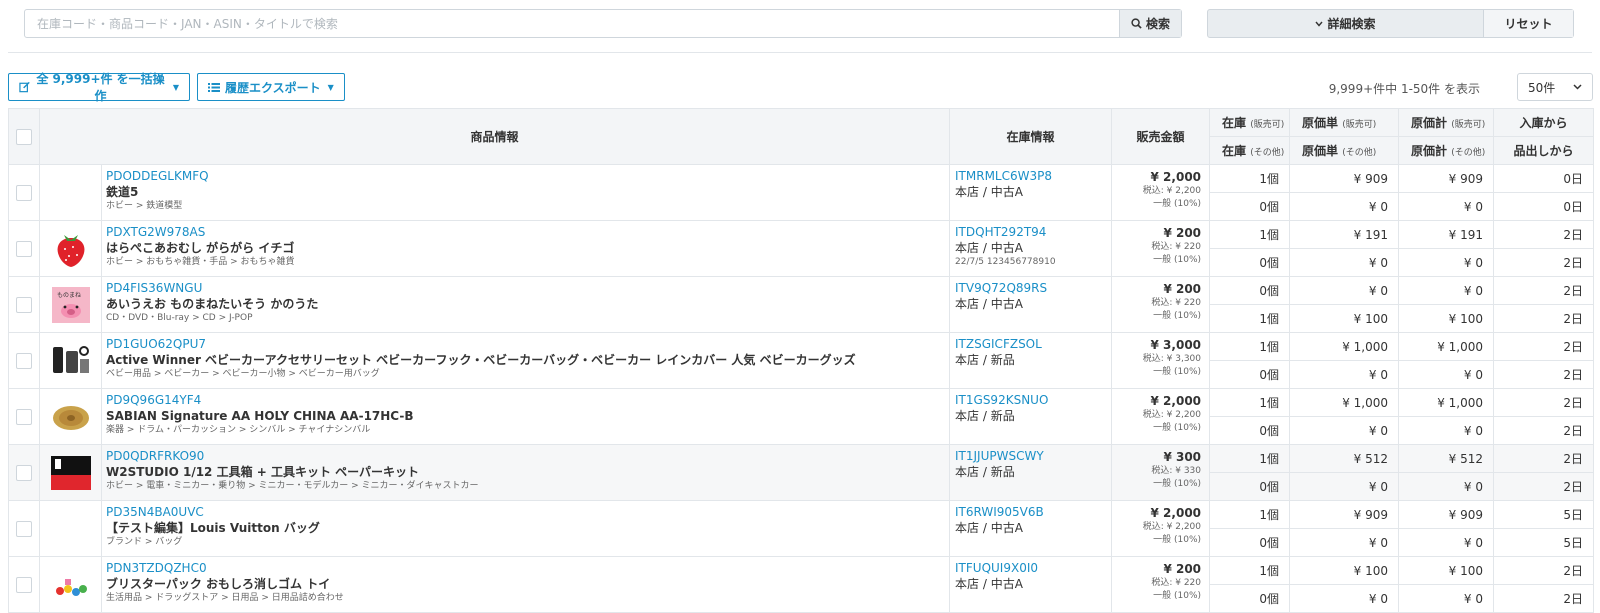  Describe the element at coordinates (122, 192) in the screenshot. I see `product-title: 鉄道5` at that location.